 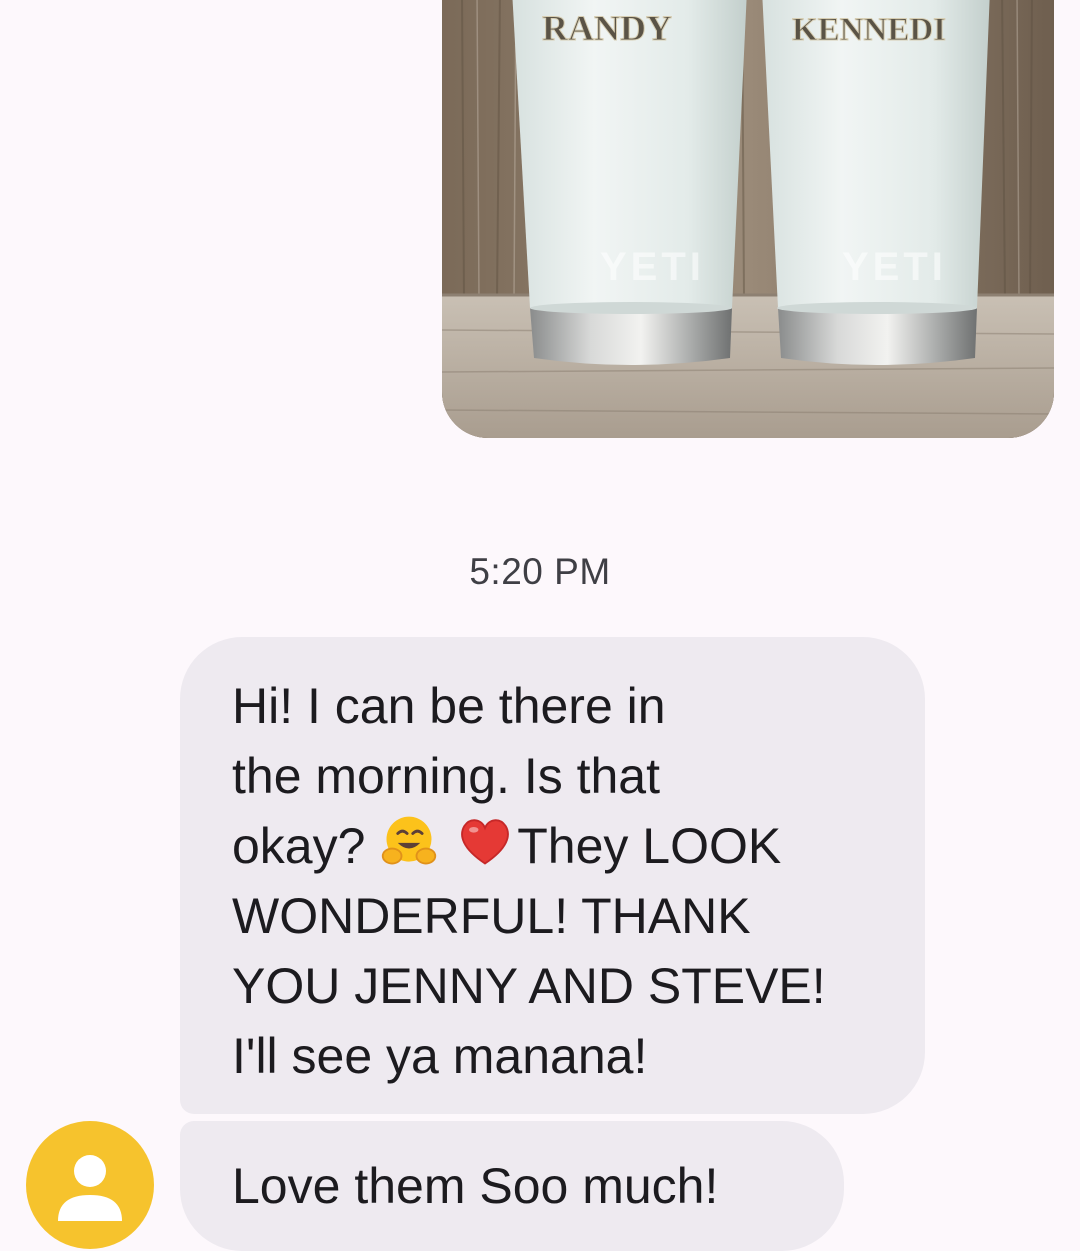 What do you see at coordinates (652, 267) in the screenshot?
I see `yeti-mark-left: YETI` at bounding box center [652, 267].